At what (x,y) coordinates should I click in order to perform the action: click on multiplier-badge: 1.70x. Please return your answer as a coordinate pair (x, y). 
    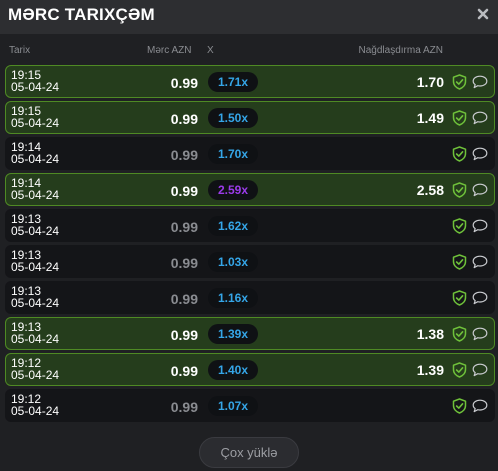
    Looking at the image, I should click on (233, 154).